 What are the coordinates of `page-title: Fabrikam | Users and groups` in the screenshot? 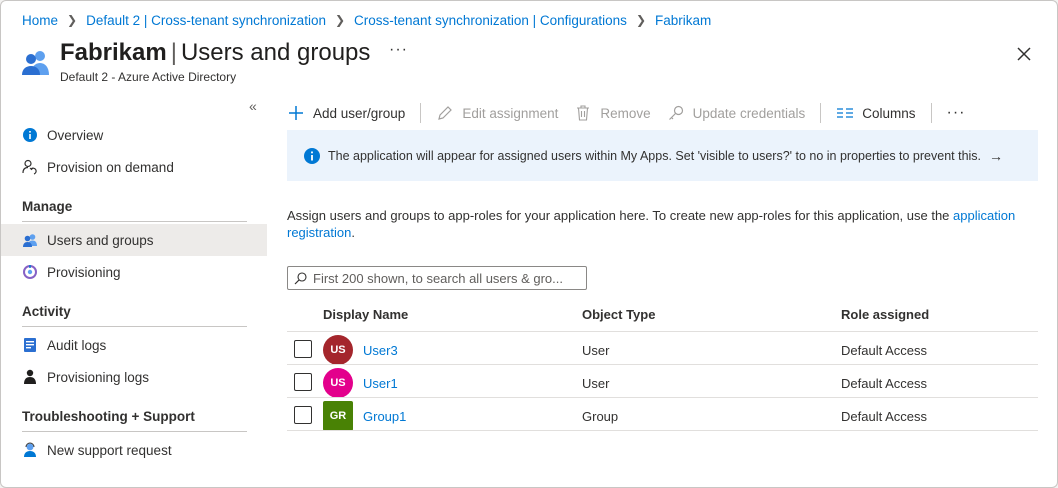 It's located at (215, 53).